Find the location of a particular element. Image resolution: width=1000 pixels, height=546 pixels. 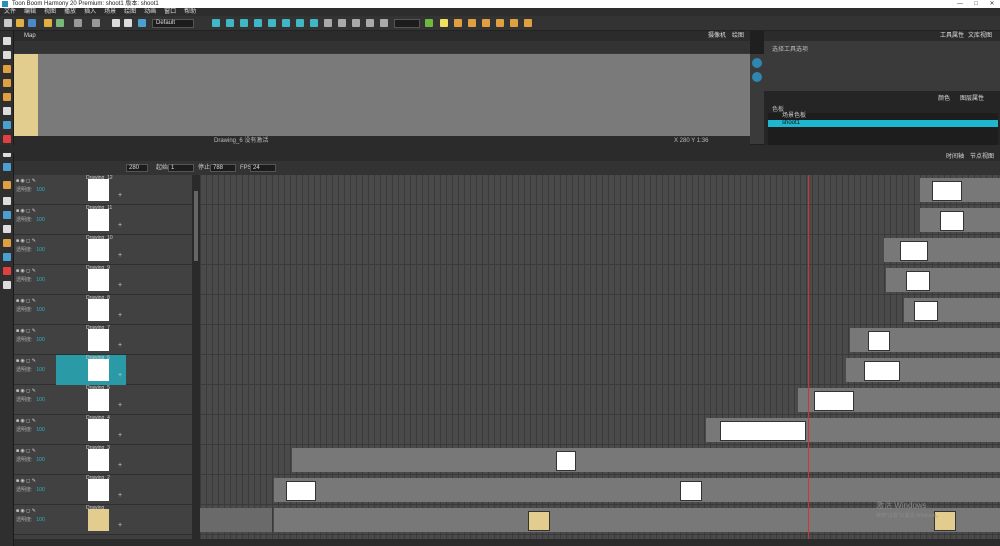

copy-icon is located at coordinates (116, 23).